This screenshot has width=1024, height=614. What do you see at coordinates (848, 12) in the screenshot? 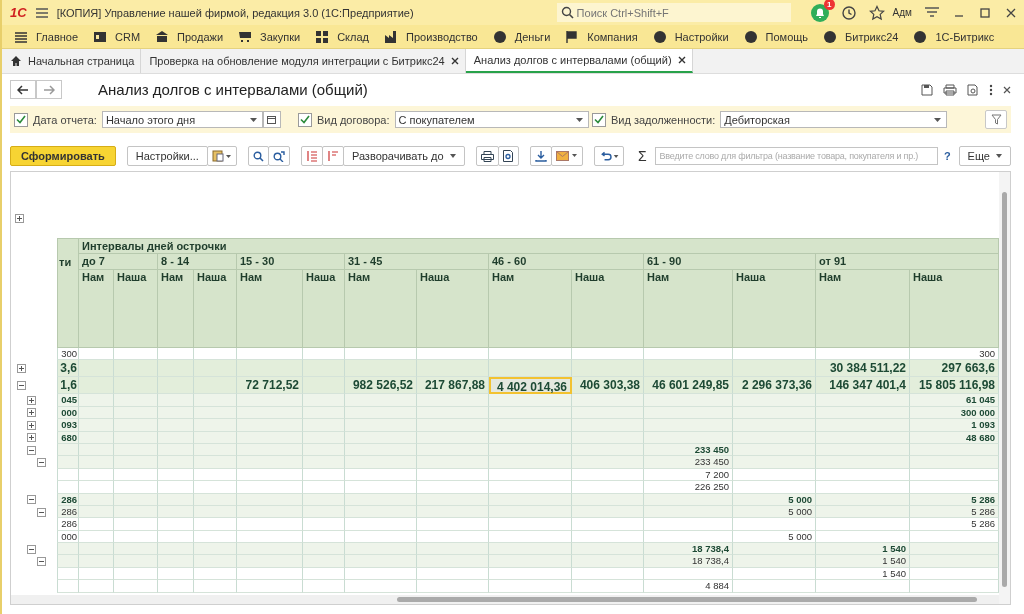
I see `history-icon` at bounding box center [848, 12].